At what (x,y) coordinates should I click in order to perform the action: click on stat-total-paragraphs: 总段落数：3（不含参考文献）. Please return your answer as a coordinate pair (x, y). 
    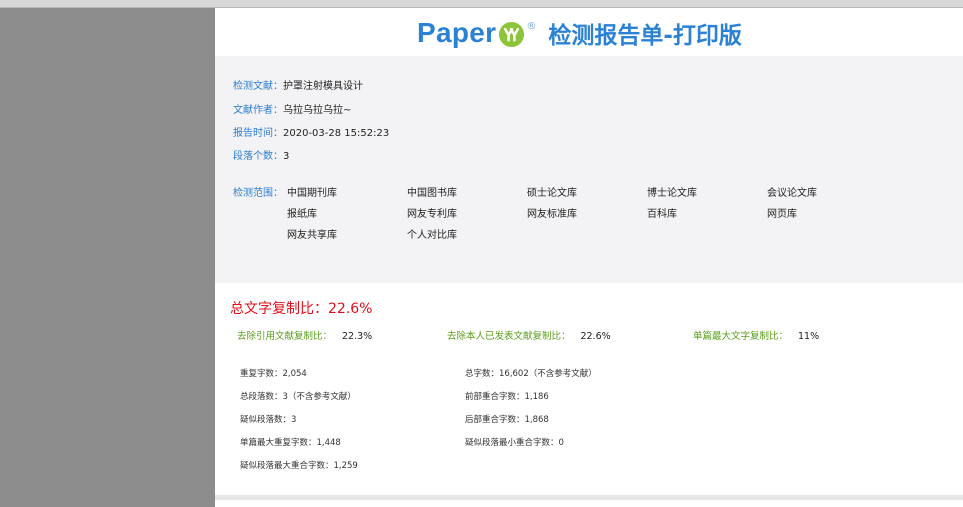
    Looking at the image, I should click on (298, 397).